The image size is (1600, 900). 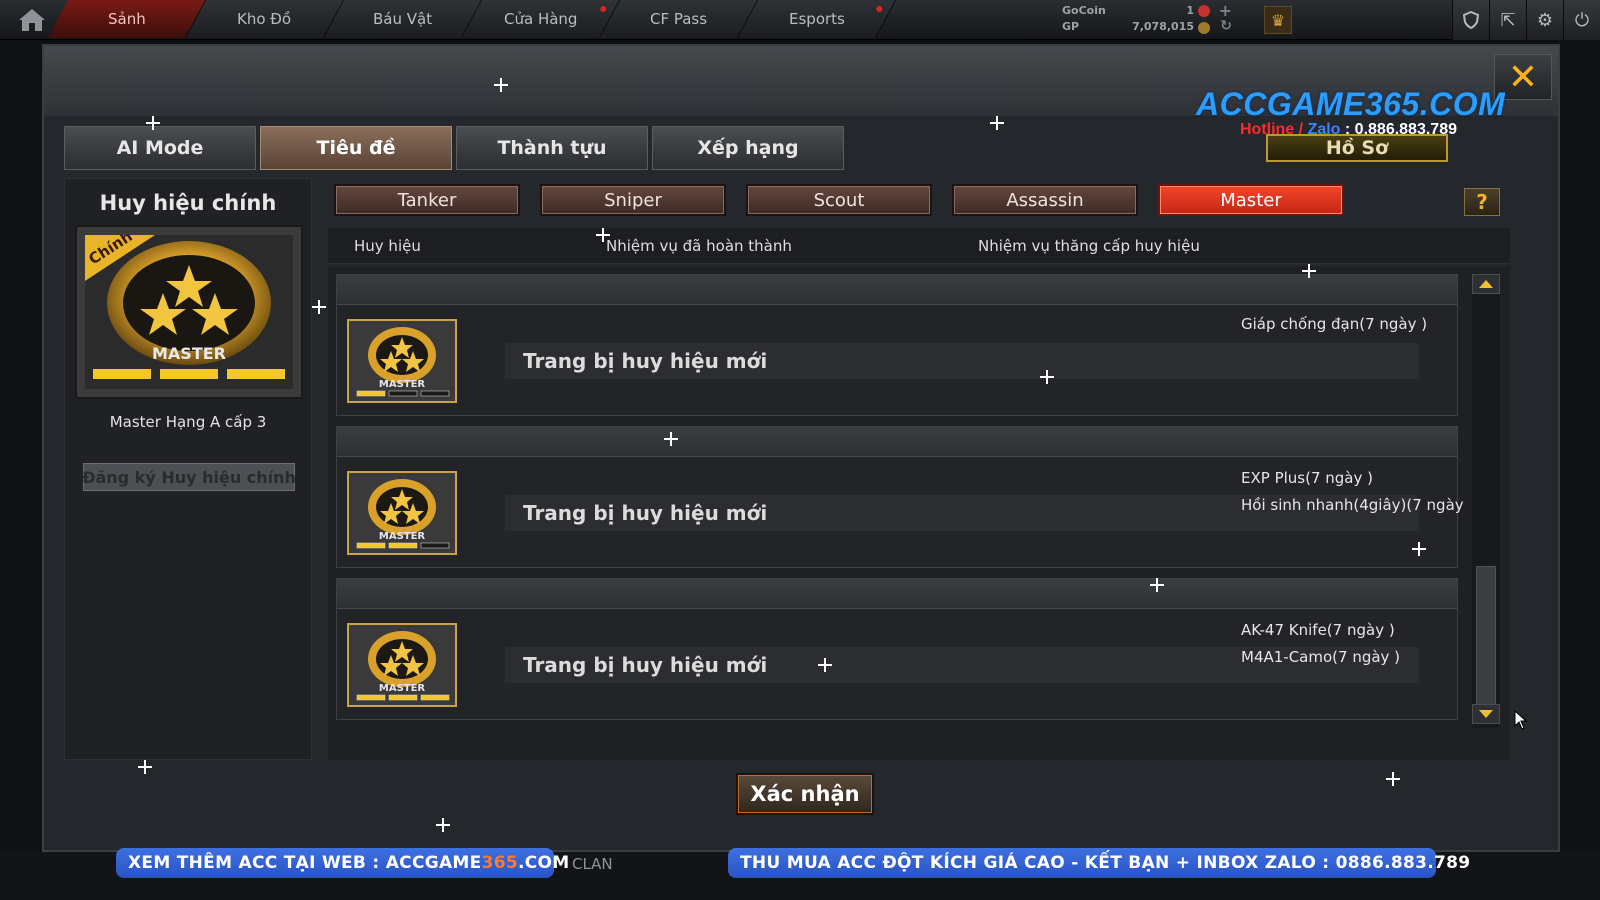 I want to click on notification-dot-icon, so click(x=879, y=9).